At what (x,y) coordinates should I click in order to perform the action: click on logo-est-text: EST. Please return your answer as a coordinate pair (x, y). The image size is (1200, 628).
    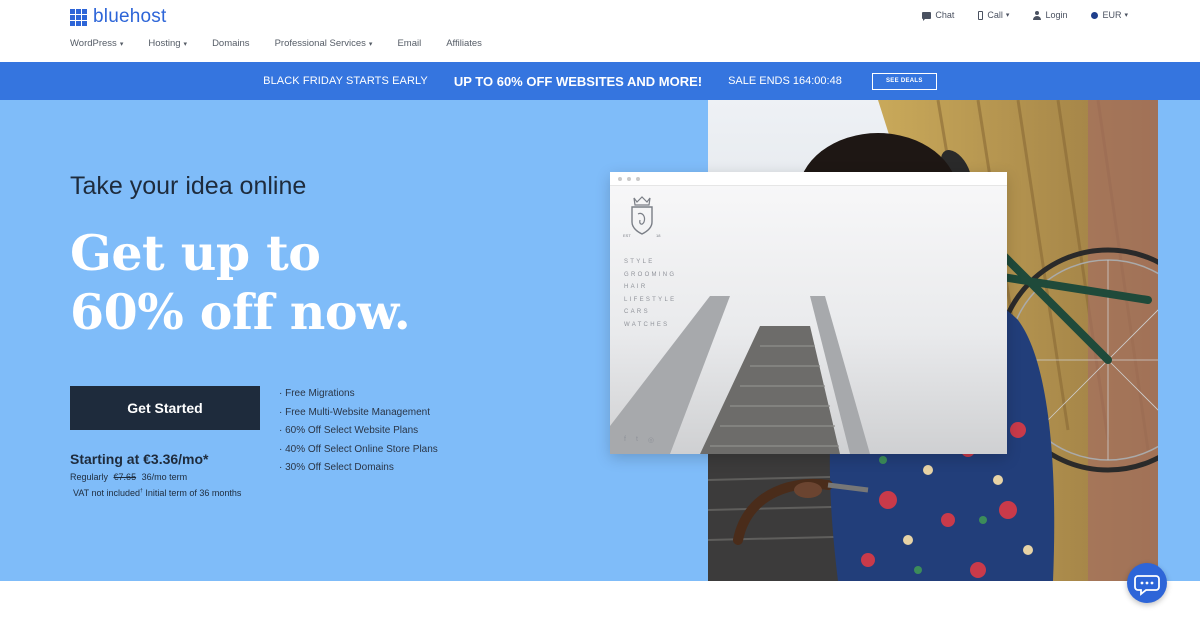
    Looking at the image, I should click on (627, 235).